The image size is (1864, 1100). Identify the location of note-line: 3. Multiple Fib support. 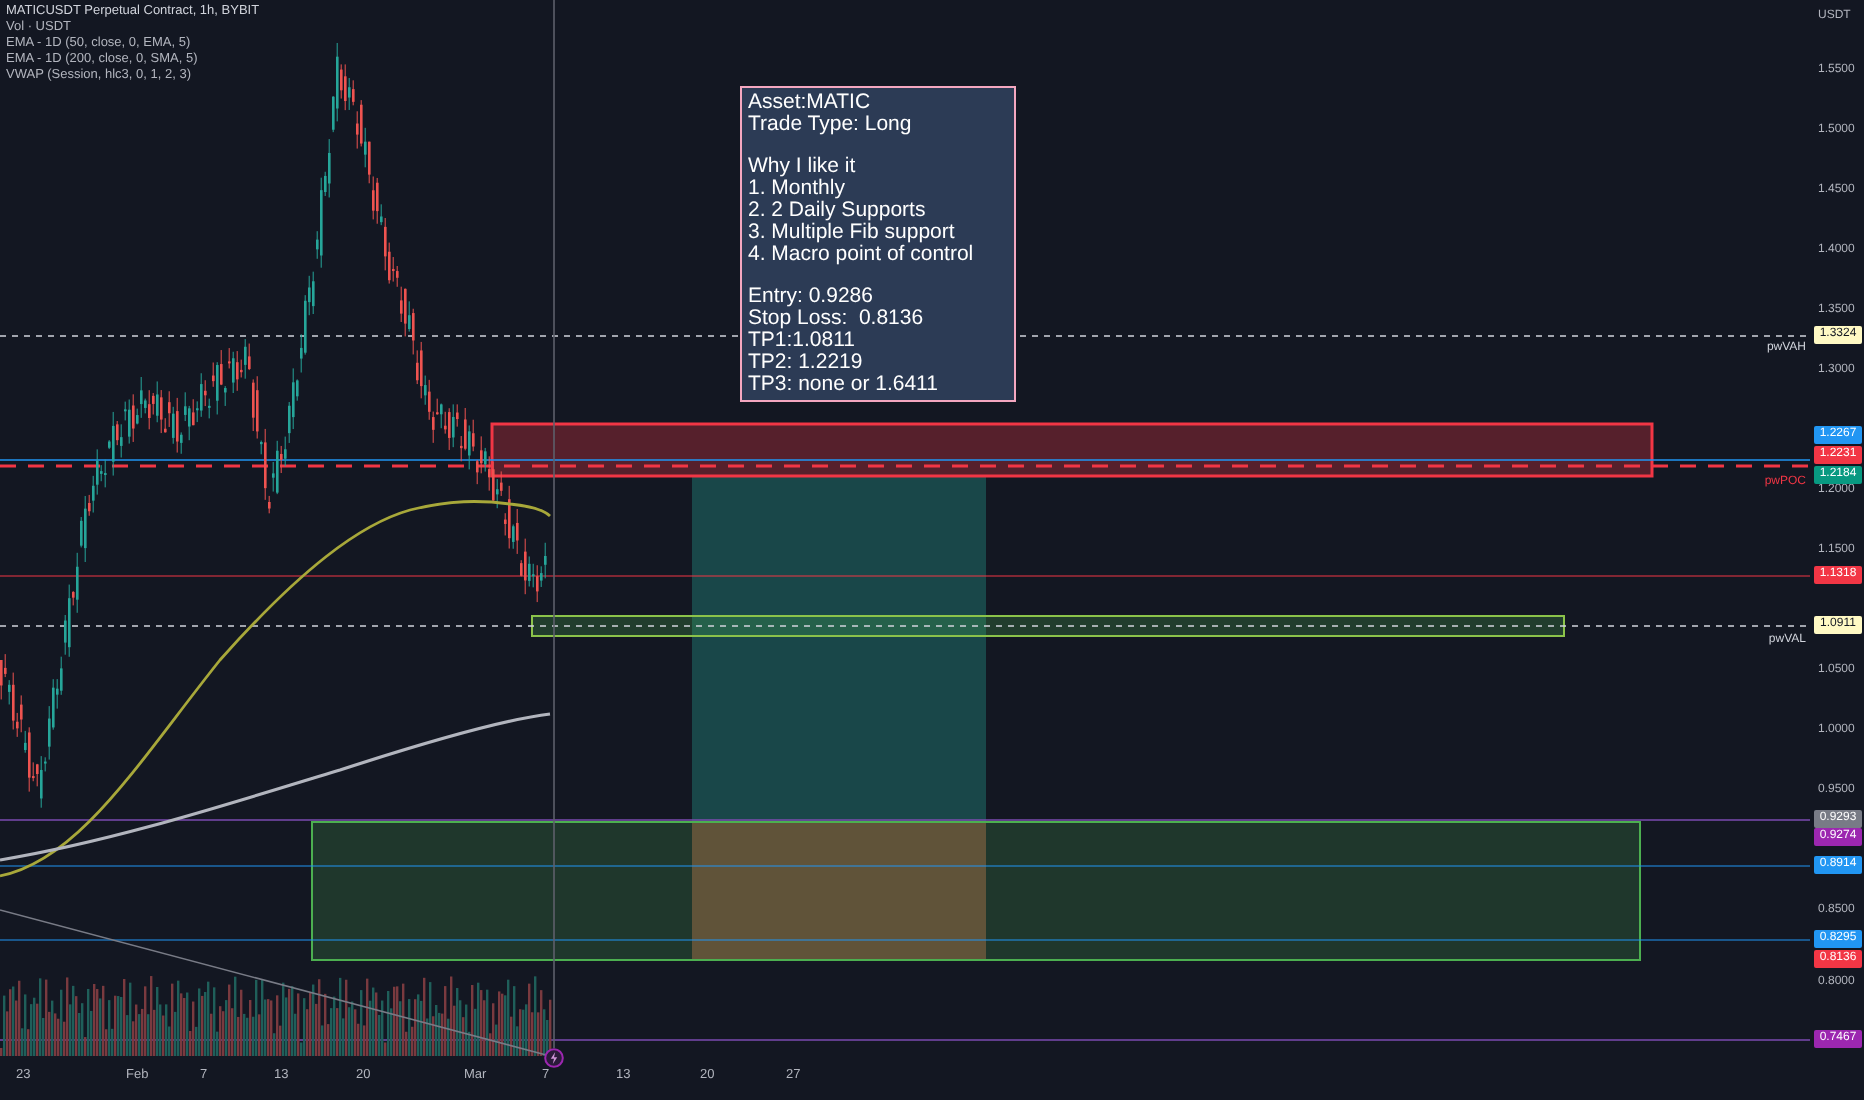
(852, 233).